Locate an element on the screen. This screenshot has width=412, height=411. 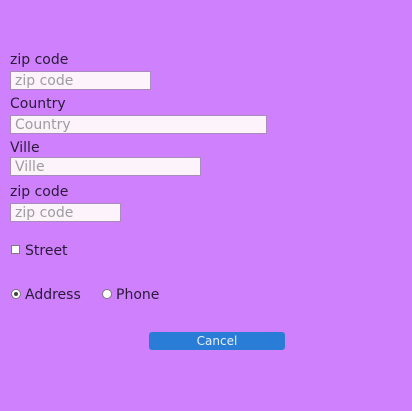
address-radio-label: Address is located at coordinates (53, 295).